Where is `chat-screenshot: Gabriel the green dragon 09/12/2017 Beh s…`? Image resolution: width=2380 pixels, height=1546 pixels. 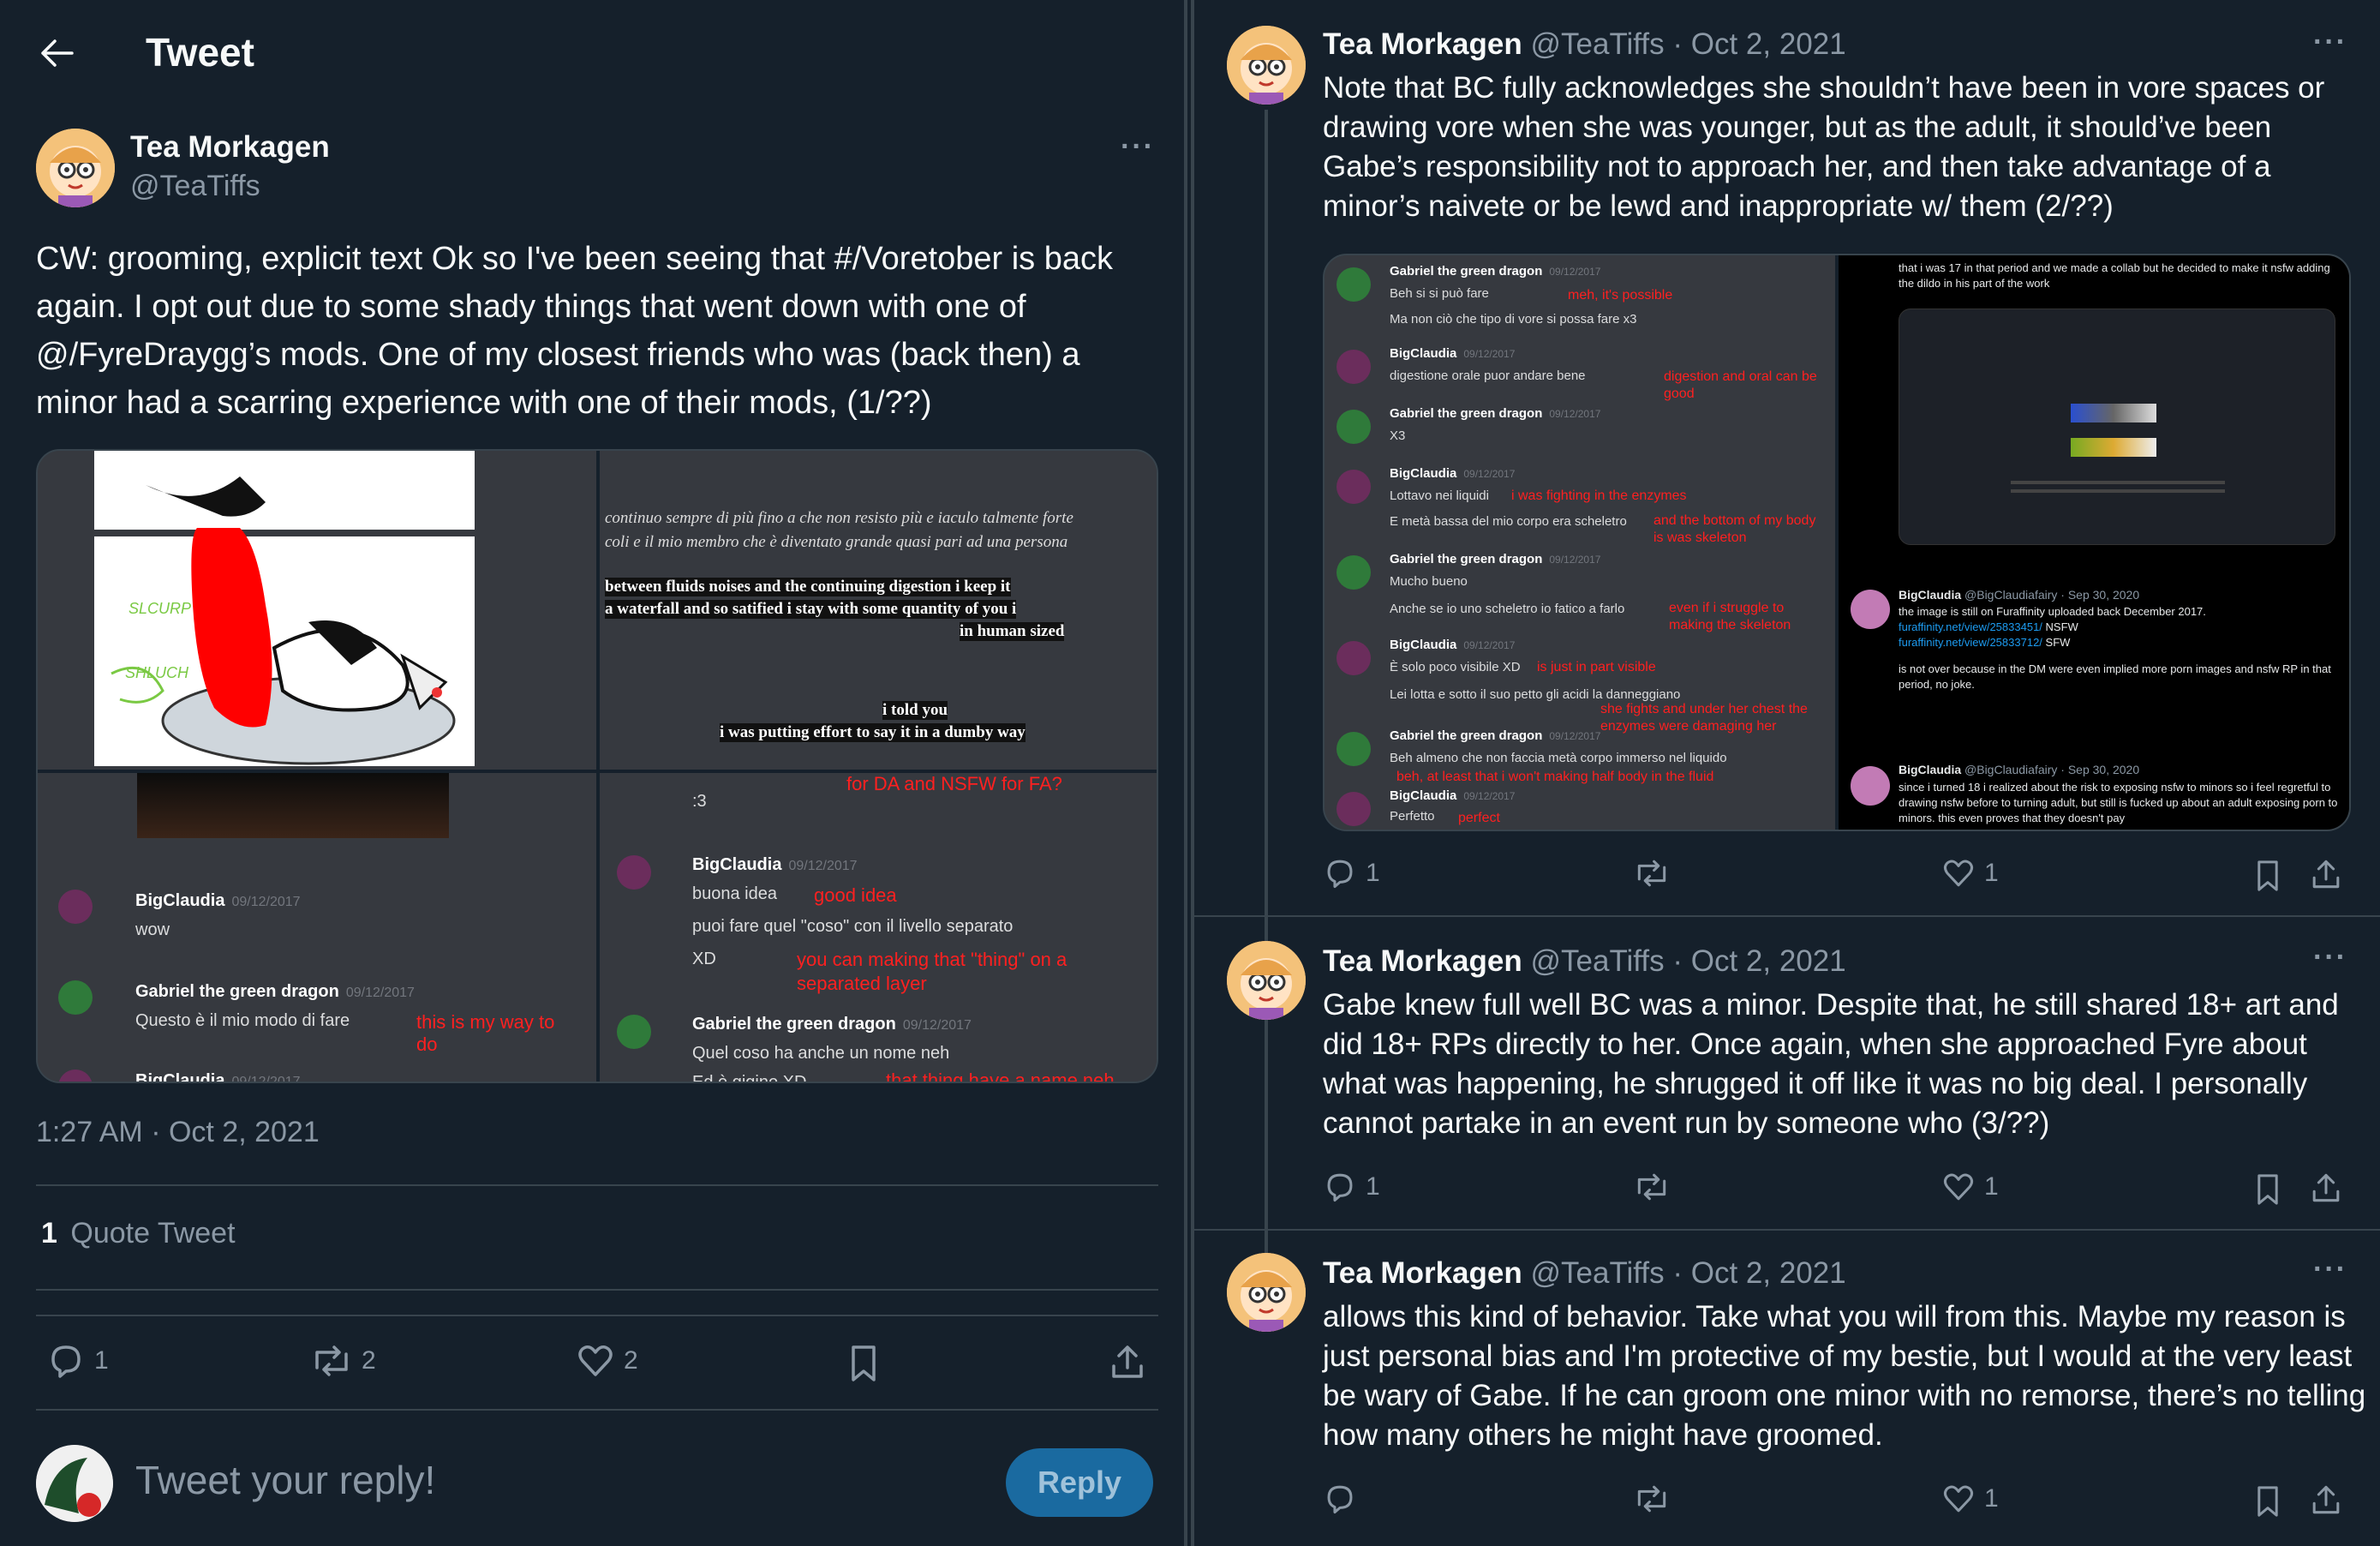 chat-screenshot: Gabriel the green dragon 09/12/2017 Beh s… is located at coordinates (1580, 542).